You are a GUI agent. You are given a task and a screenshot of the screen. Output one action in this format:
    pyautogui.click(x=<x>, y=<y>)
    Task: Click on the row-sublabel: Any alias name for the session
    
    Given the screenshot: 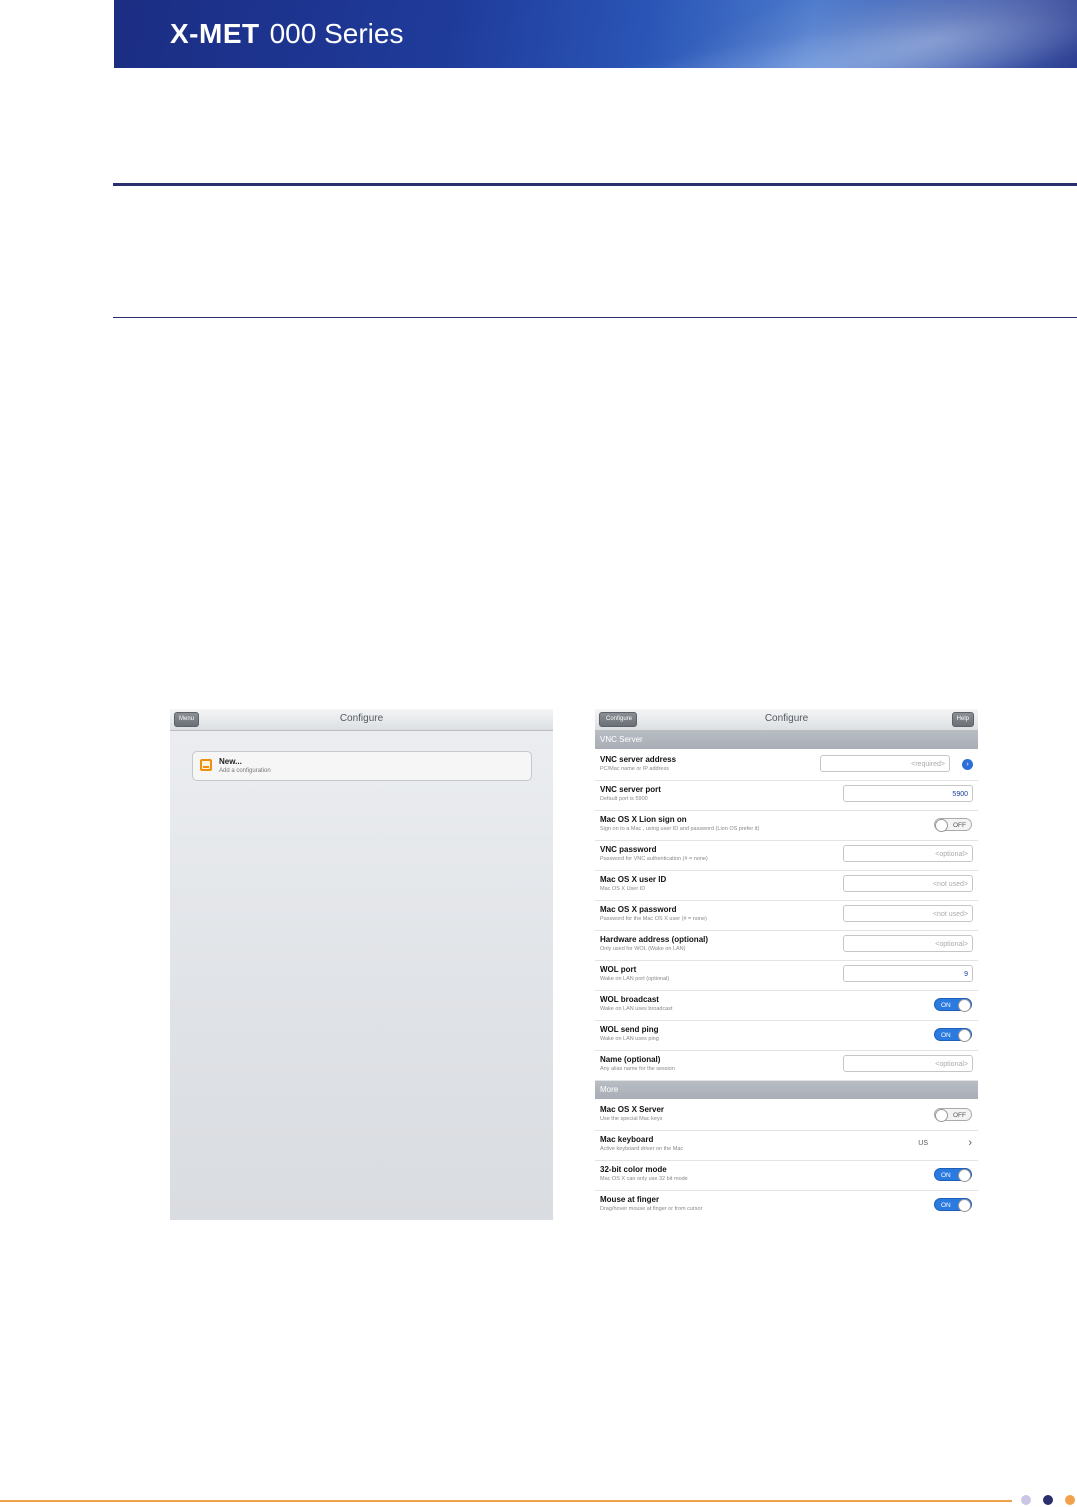 What is the action you would take?
    pyautogui.click(x=637, y=1069)
    